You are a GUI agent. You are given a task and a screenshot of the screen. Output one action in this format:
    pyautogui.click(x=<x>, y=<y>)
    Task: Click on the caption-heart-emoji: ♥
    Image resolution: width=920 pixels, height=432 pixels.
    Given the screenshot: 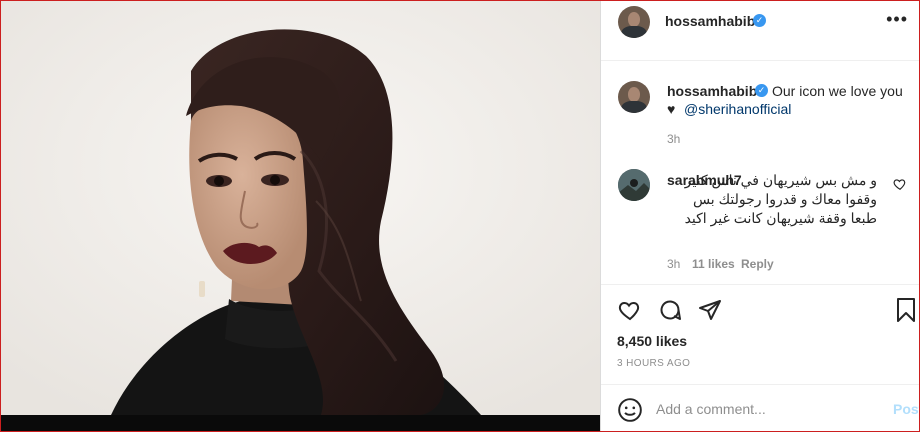 What is the action you would take?
    pyautogui.click(x=671, y=109)
    